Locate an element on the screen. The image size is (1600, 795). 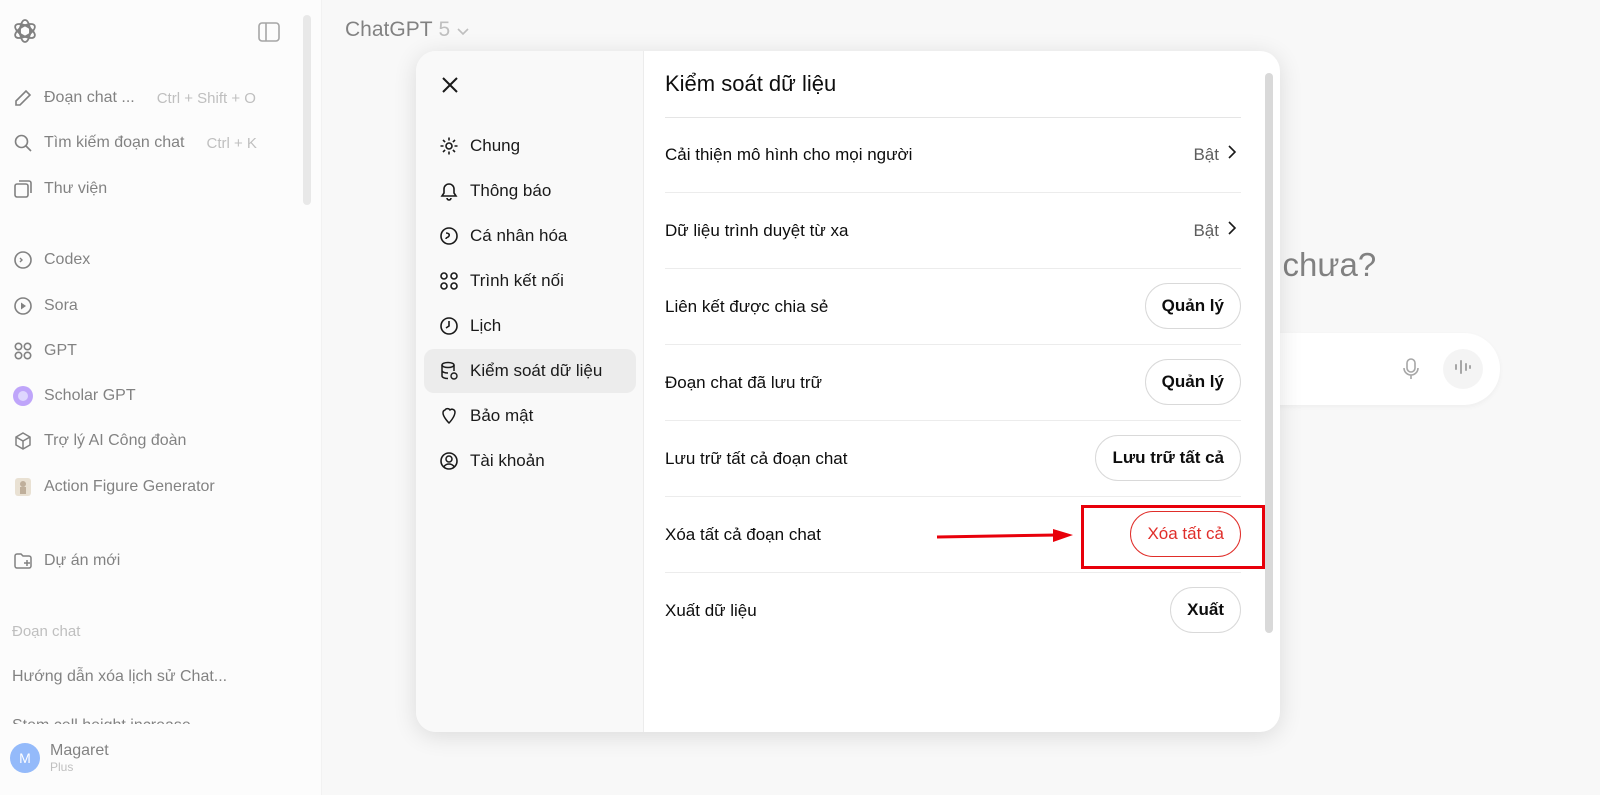
tab-security-label: Bảo mật is located at coordinates (502, 415).